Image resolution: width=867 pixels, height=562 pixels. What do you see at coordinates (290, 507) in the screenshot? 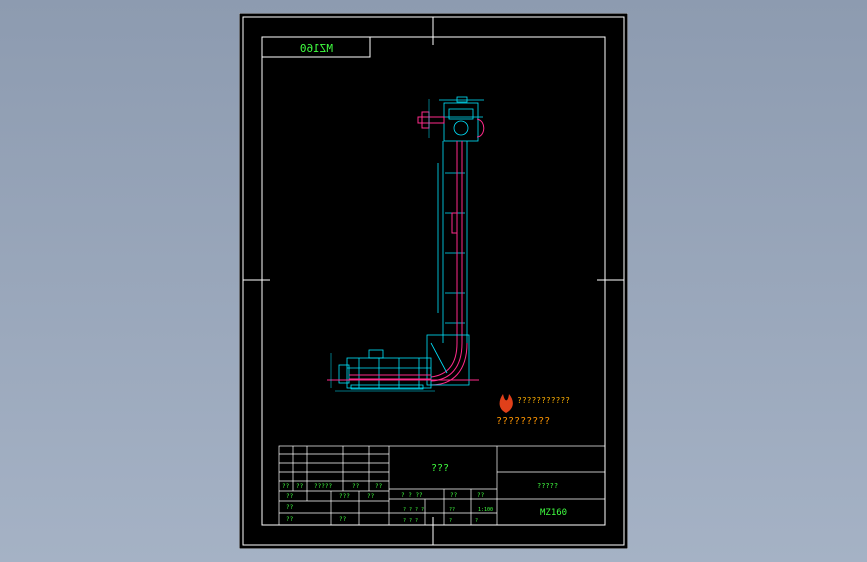
I see `tb-r4-c1: ??` at bounding box center [290, 507].